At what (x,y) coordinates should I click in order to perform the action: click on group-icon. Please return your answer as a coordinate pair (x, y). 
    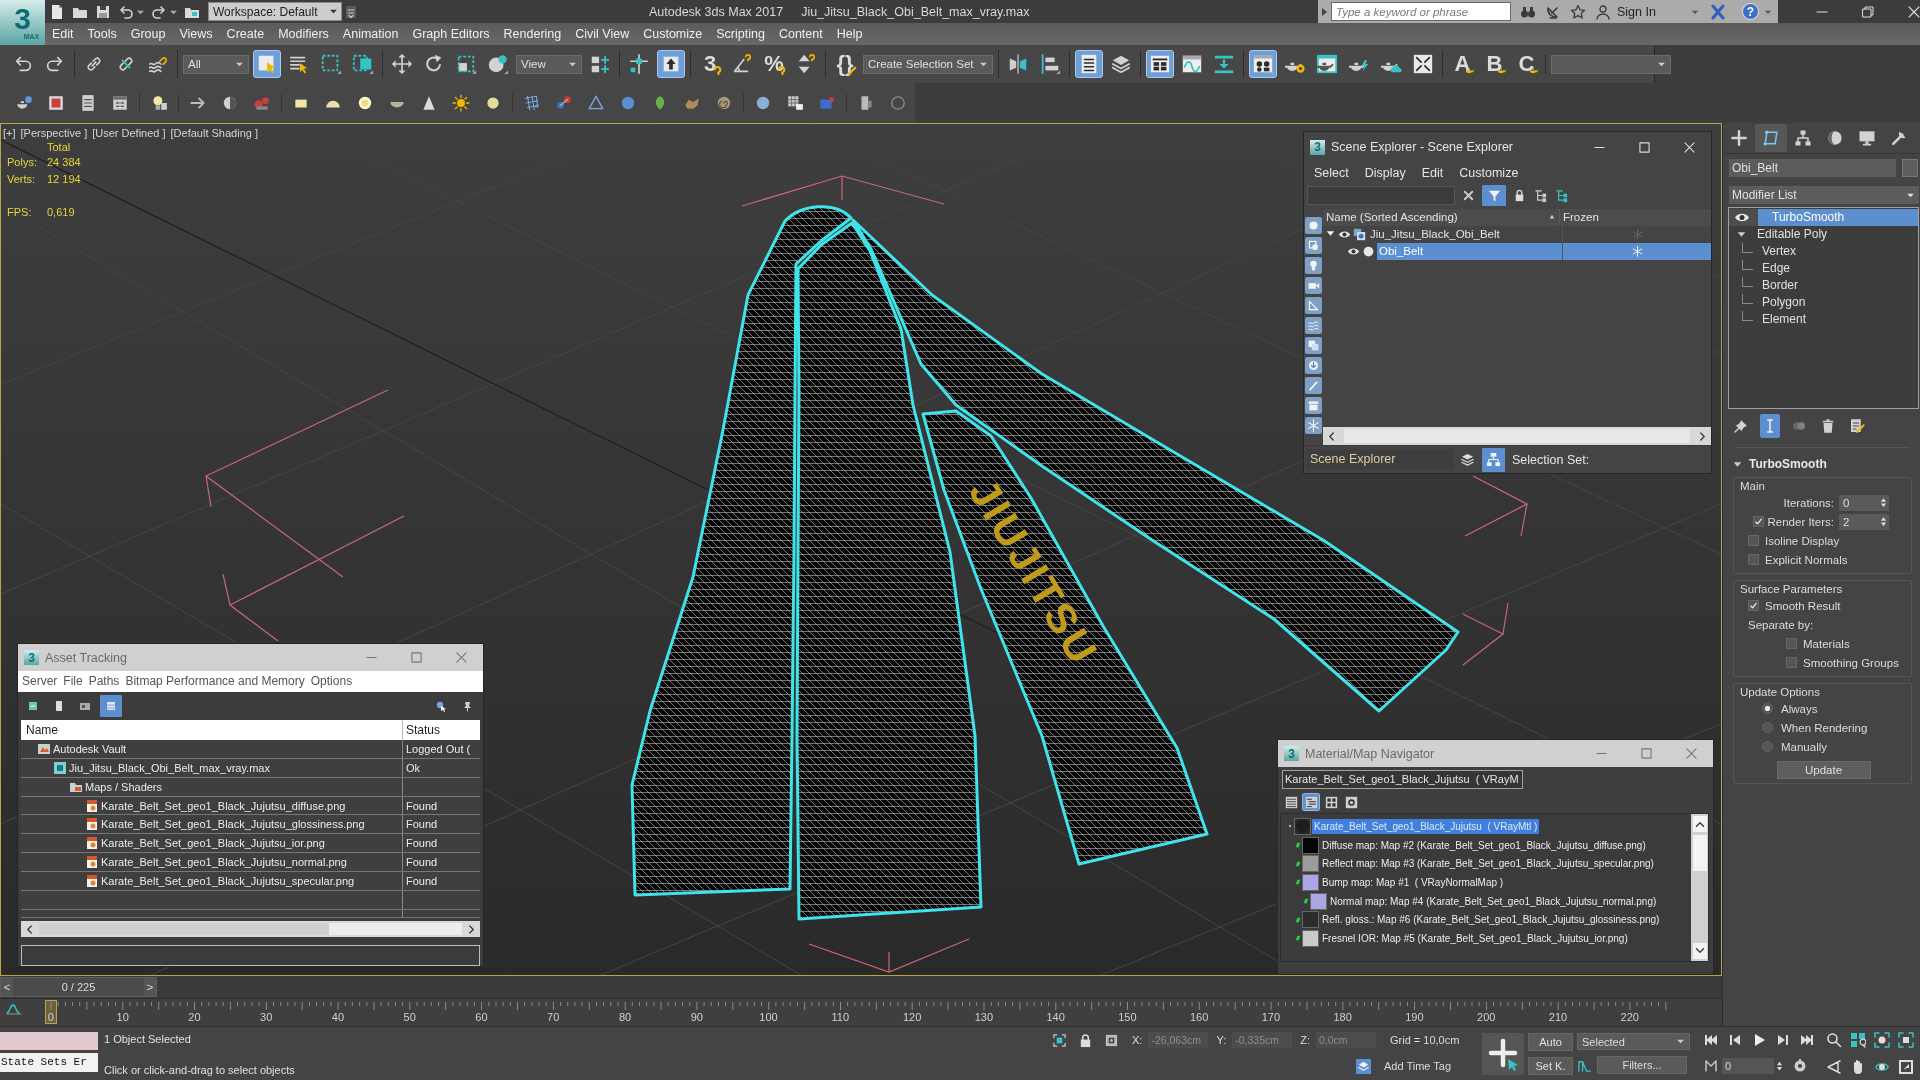
    Looking at the image, I should click on (1313, 345).